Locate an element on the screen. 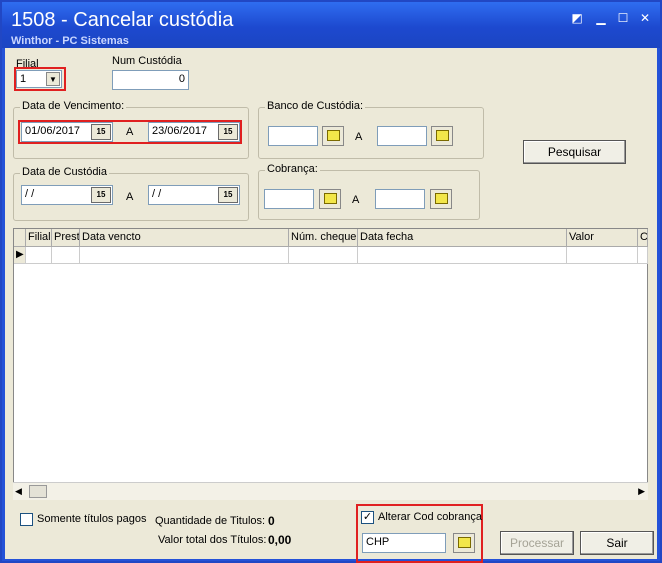 The width and height of the screenshot is (662, 563). quantidade-value: 0 is located at coordinates (271, 521).